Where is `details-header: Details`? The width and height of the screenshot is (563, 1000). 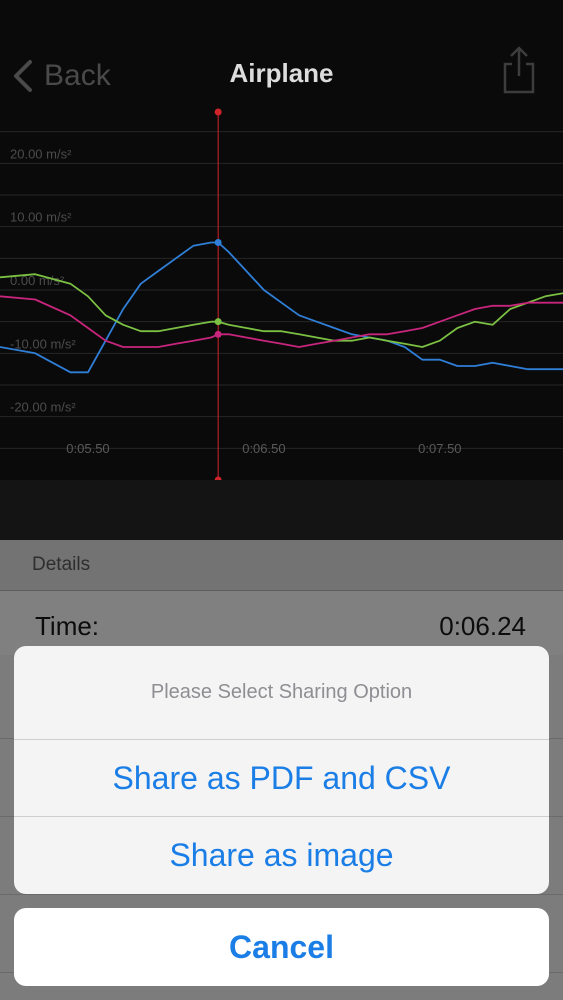
details-header: Details is located at coordinates (281, 565).